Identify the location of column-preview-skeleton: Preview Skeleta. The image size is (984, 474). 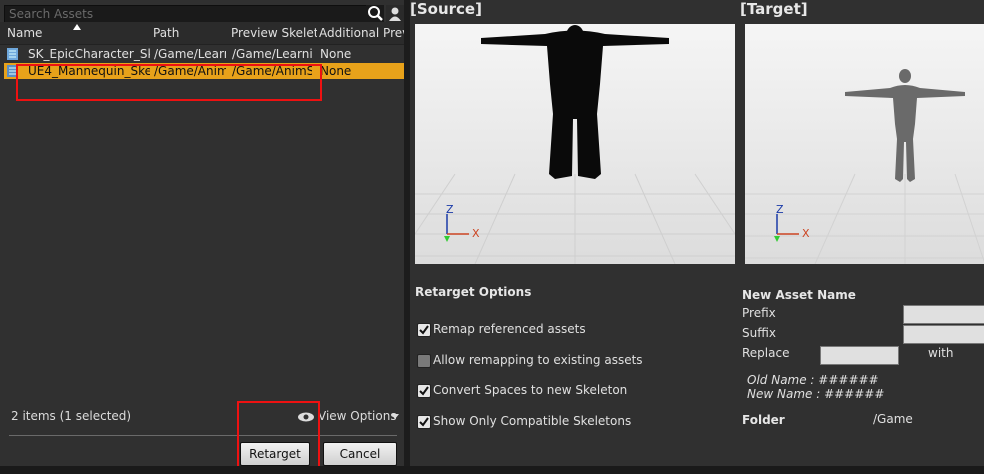
(274, 33).